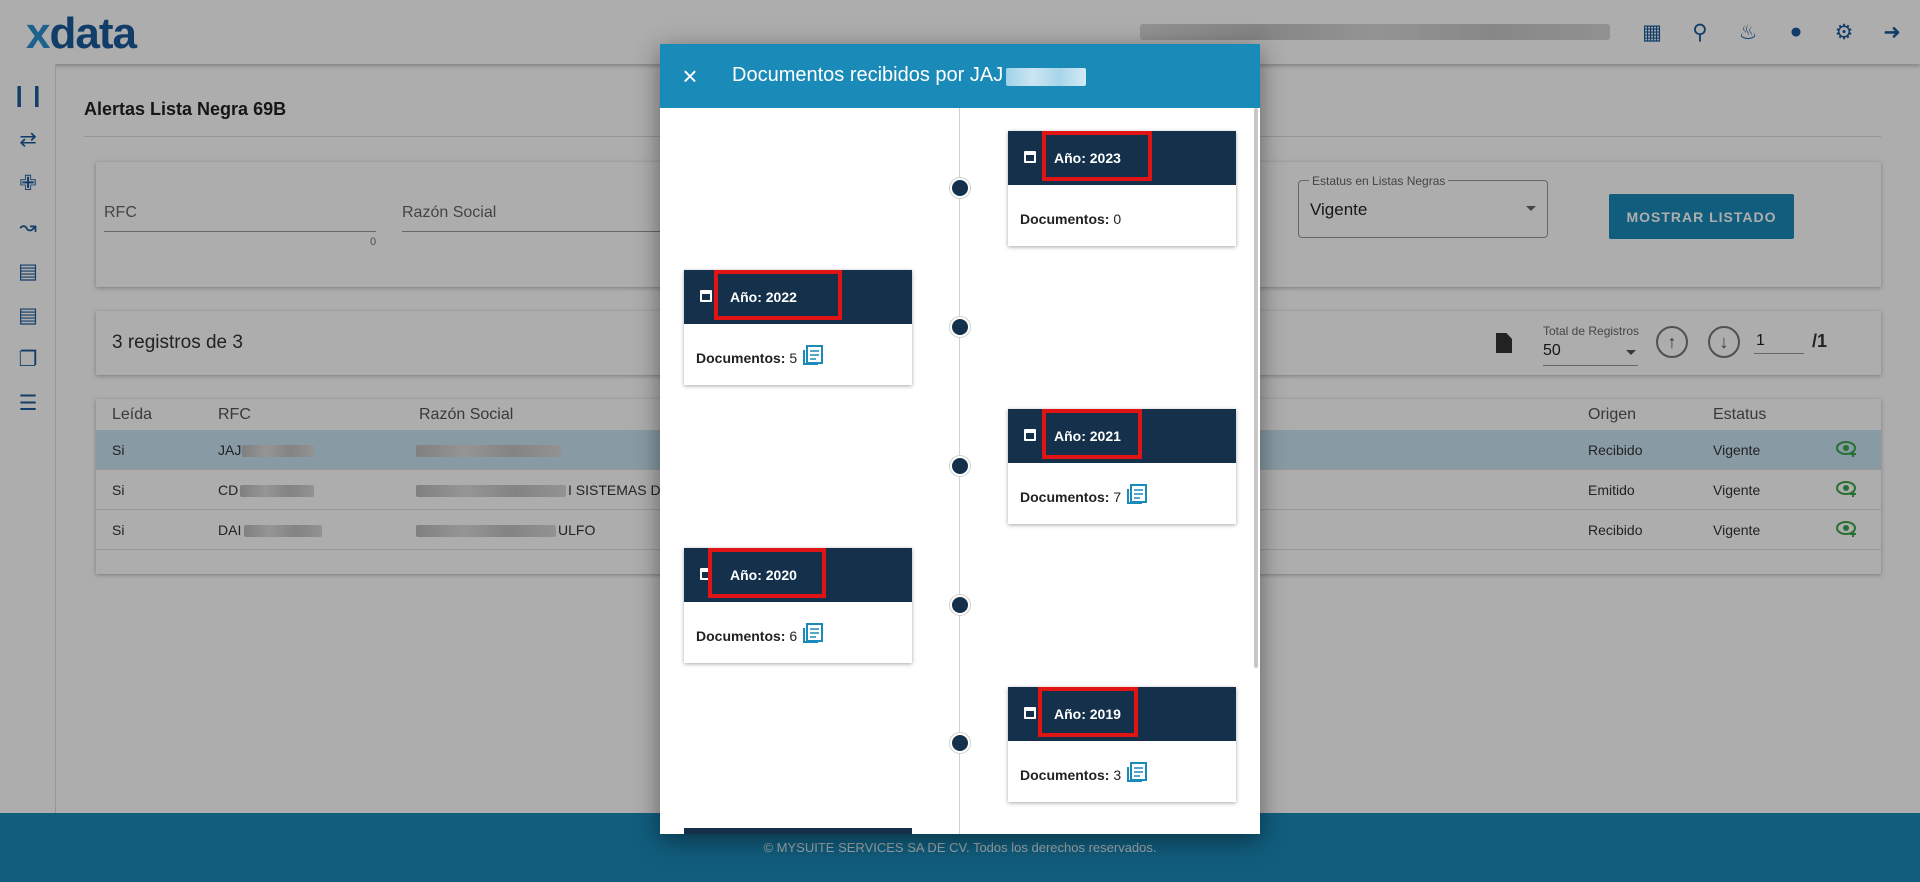  What do you see at coordinates (798, 297) in the screenshot?
I see `year-card-header: Año: 2022` at bounding box center [798, 297].